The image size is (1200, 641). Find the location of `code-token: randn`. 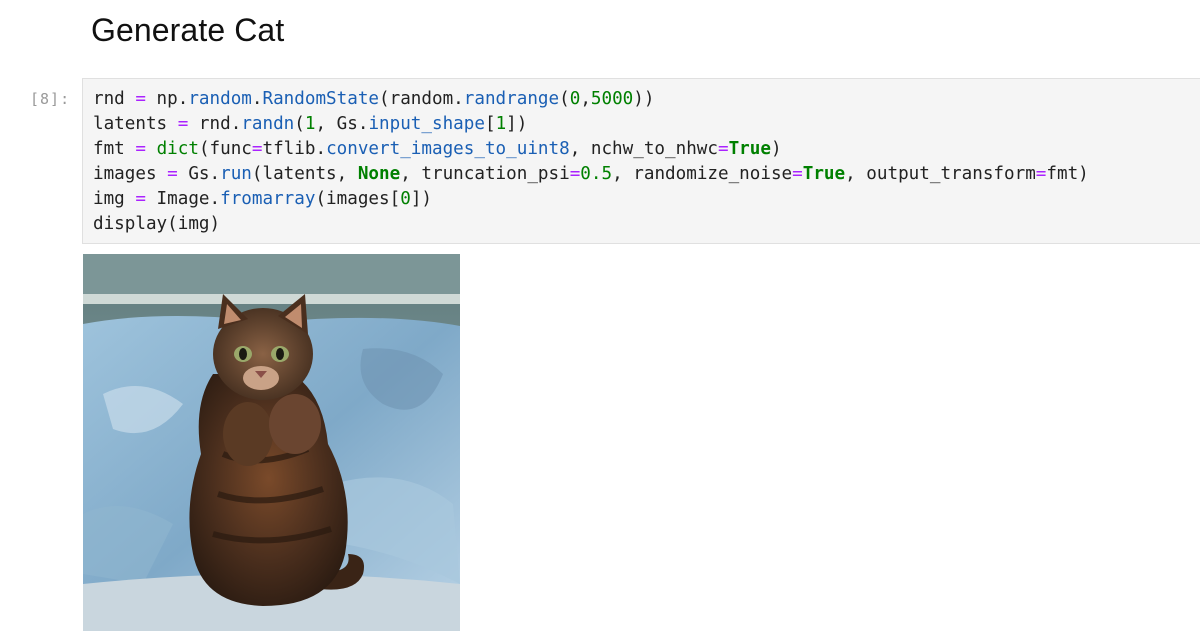

code-token: randn is located at coordinates (268, 124).